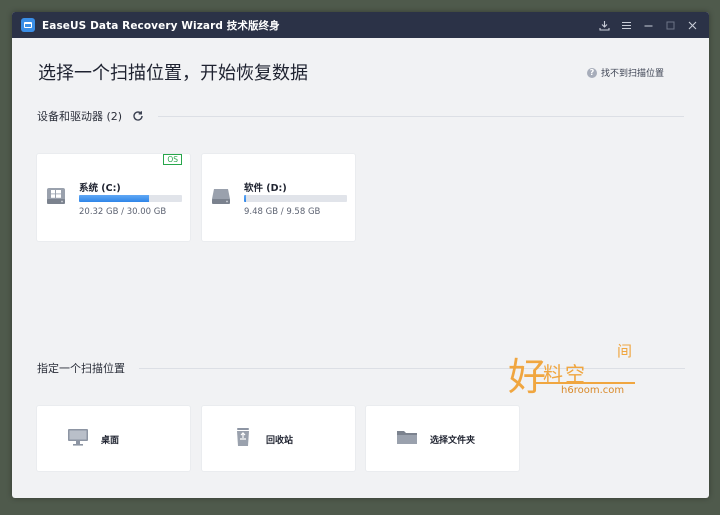 The height and width of the screenshot is (515, 720). Describe the element at coordinates (138, 116) in the screenshot. I see `refresh-icon` at that location.